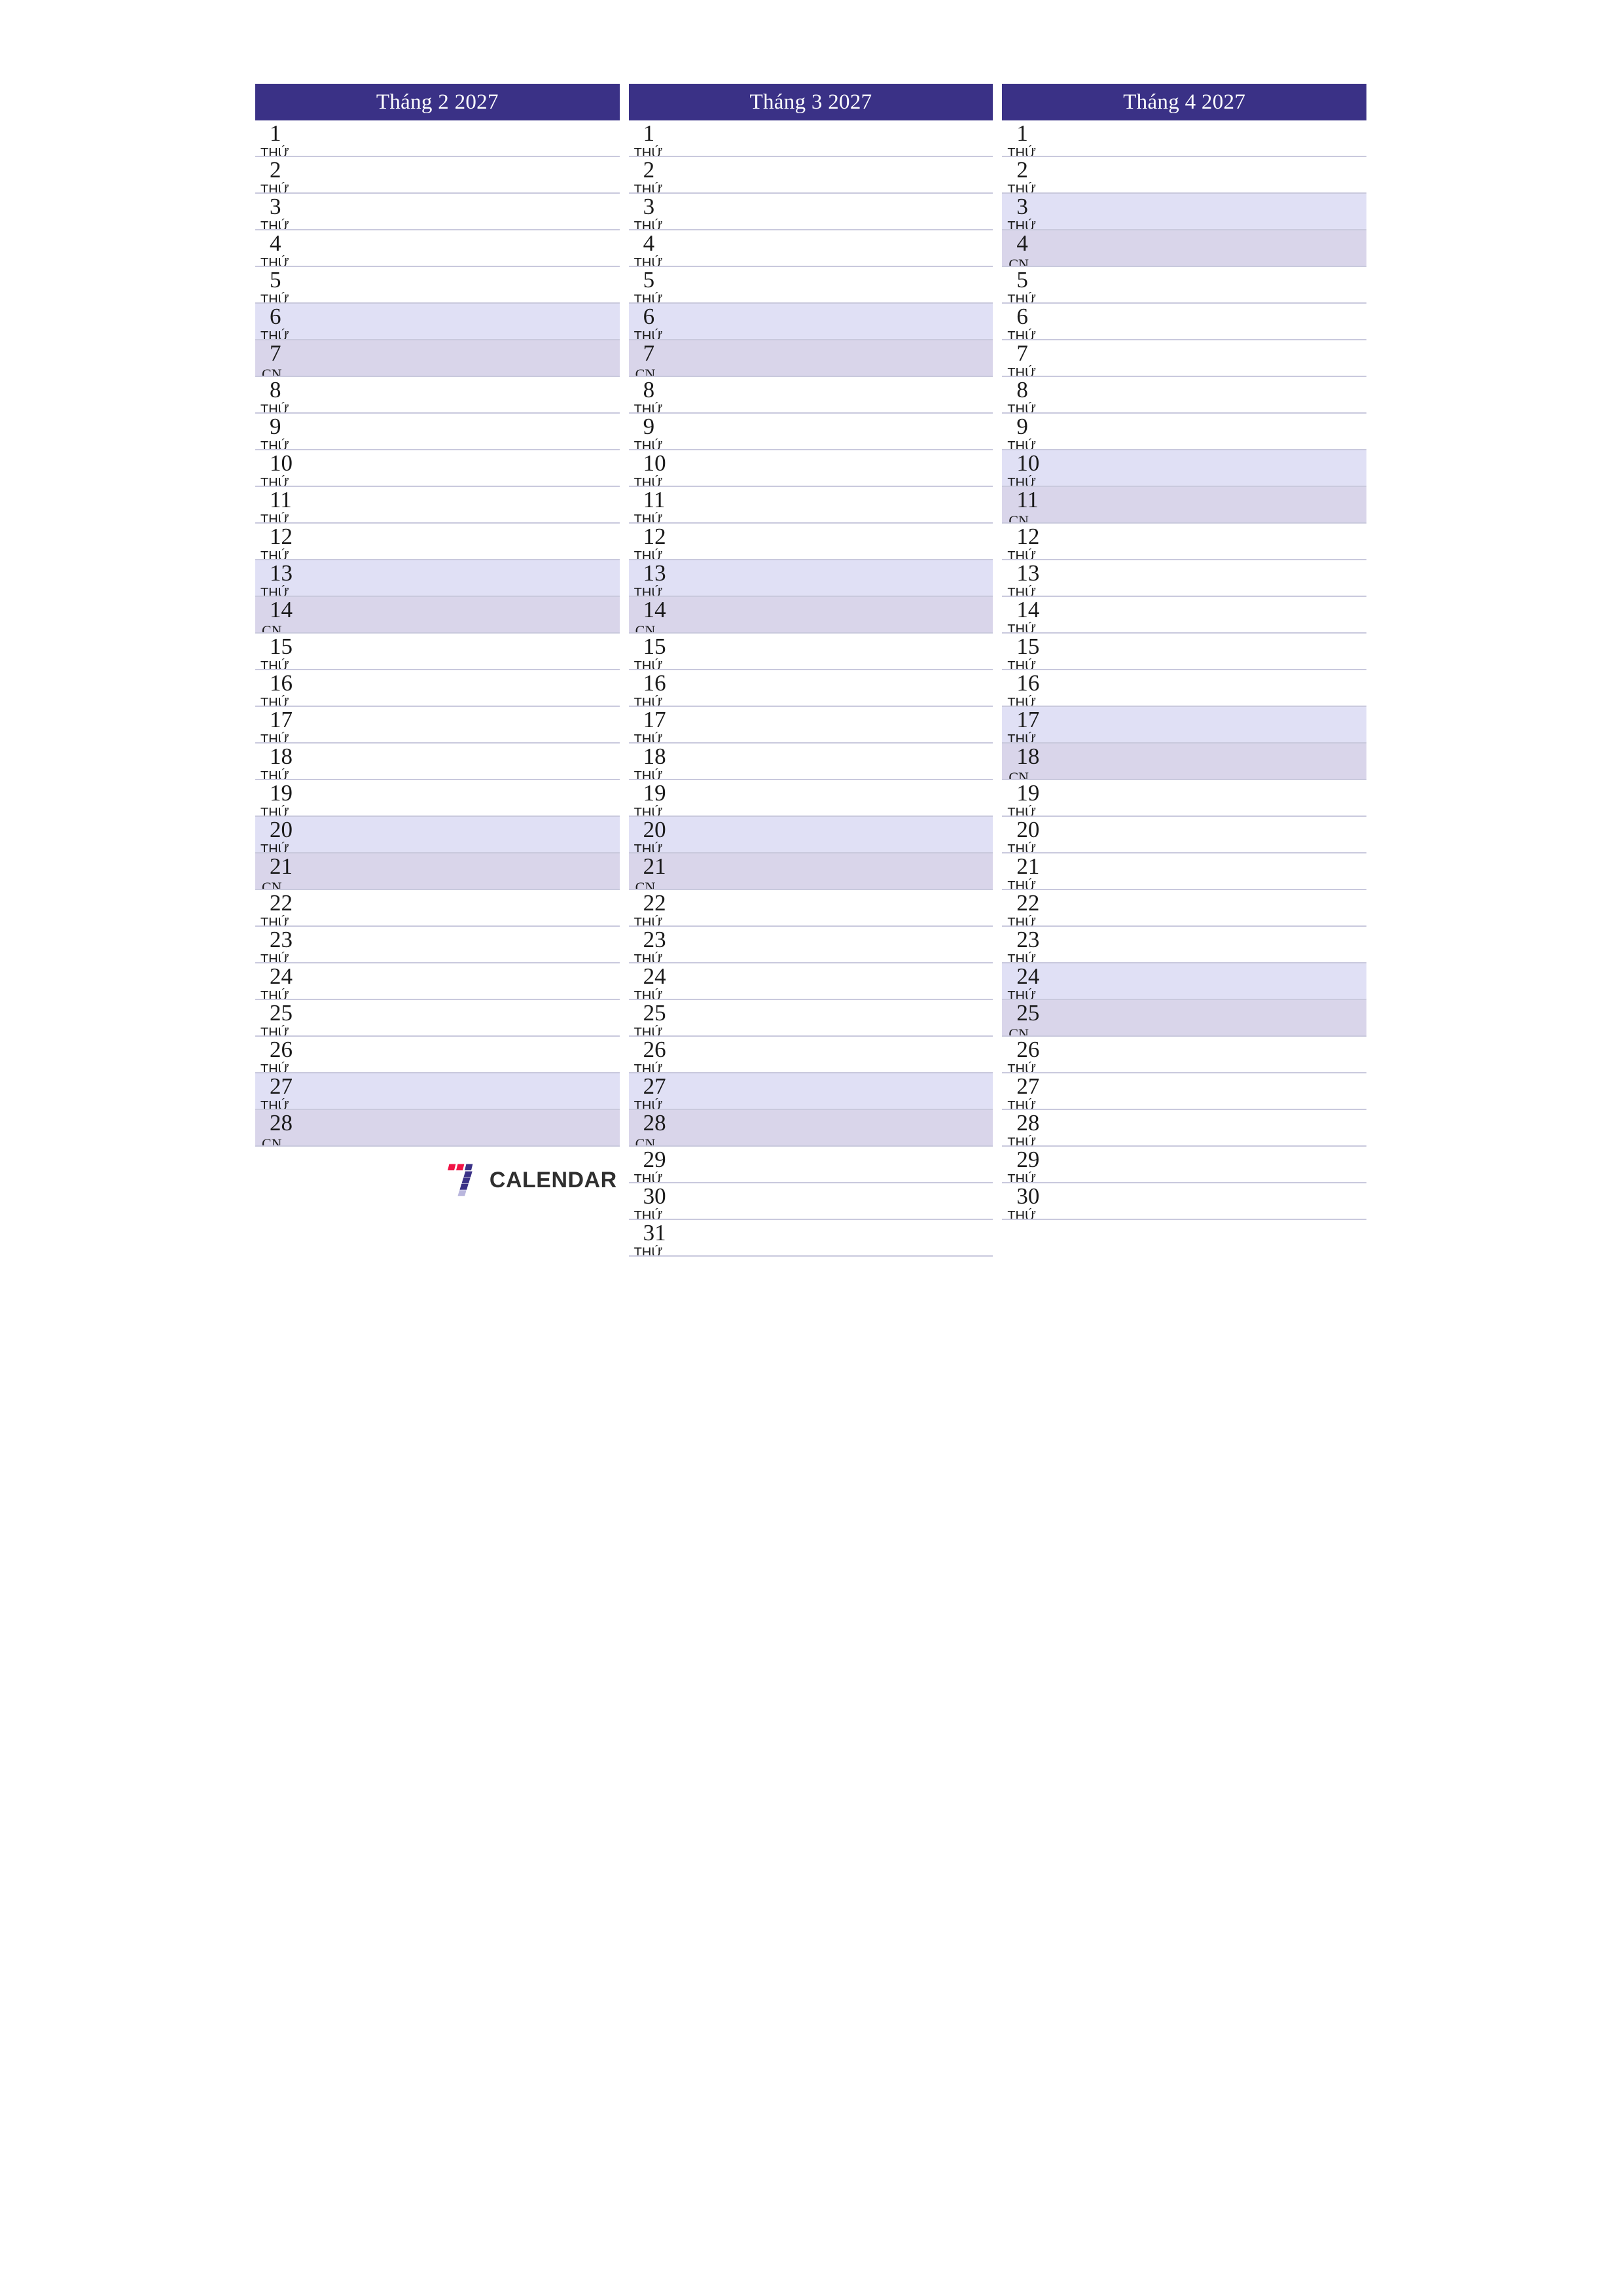  Describe the element at coordinates (1184, 688) in the screenshot. I see `day-row: 16THỨ6` at that location.